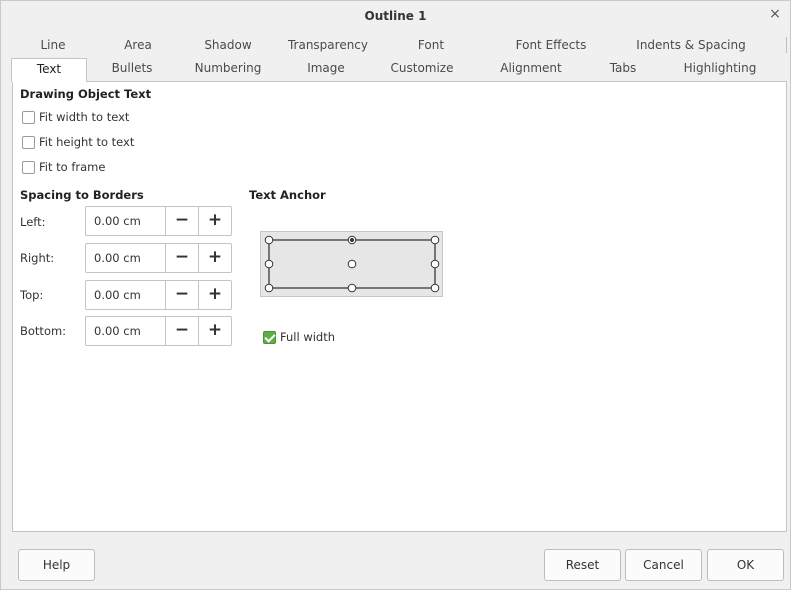 The image size is (791, 590). What do you see at coordinates (663, 565) in the screenshot?
I see `cancel-button: Cancel` at bounding box center [663, 565].